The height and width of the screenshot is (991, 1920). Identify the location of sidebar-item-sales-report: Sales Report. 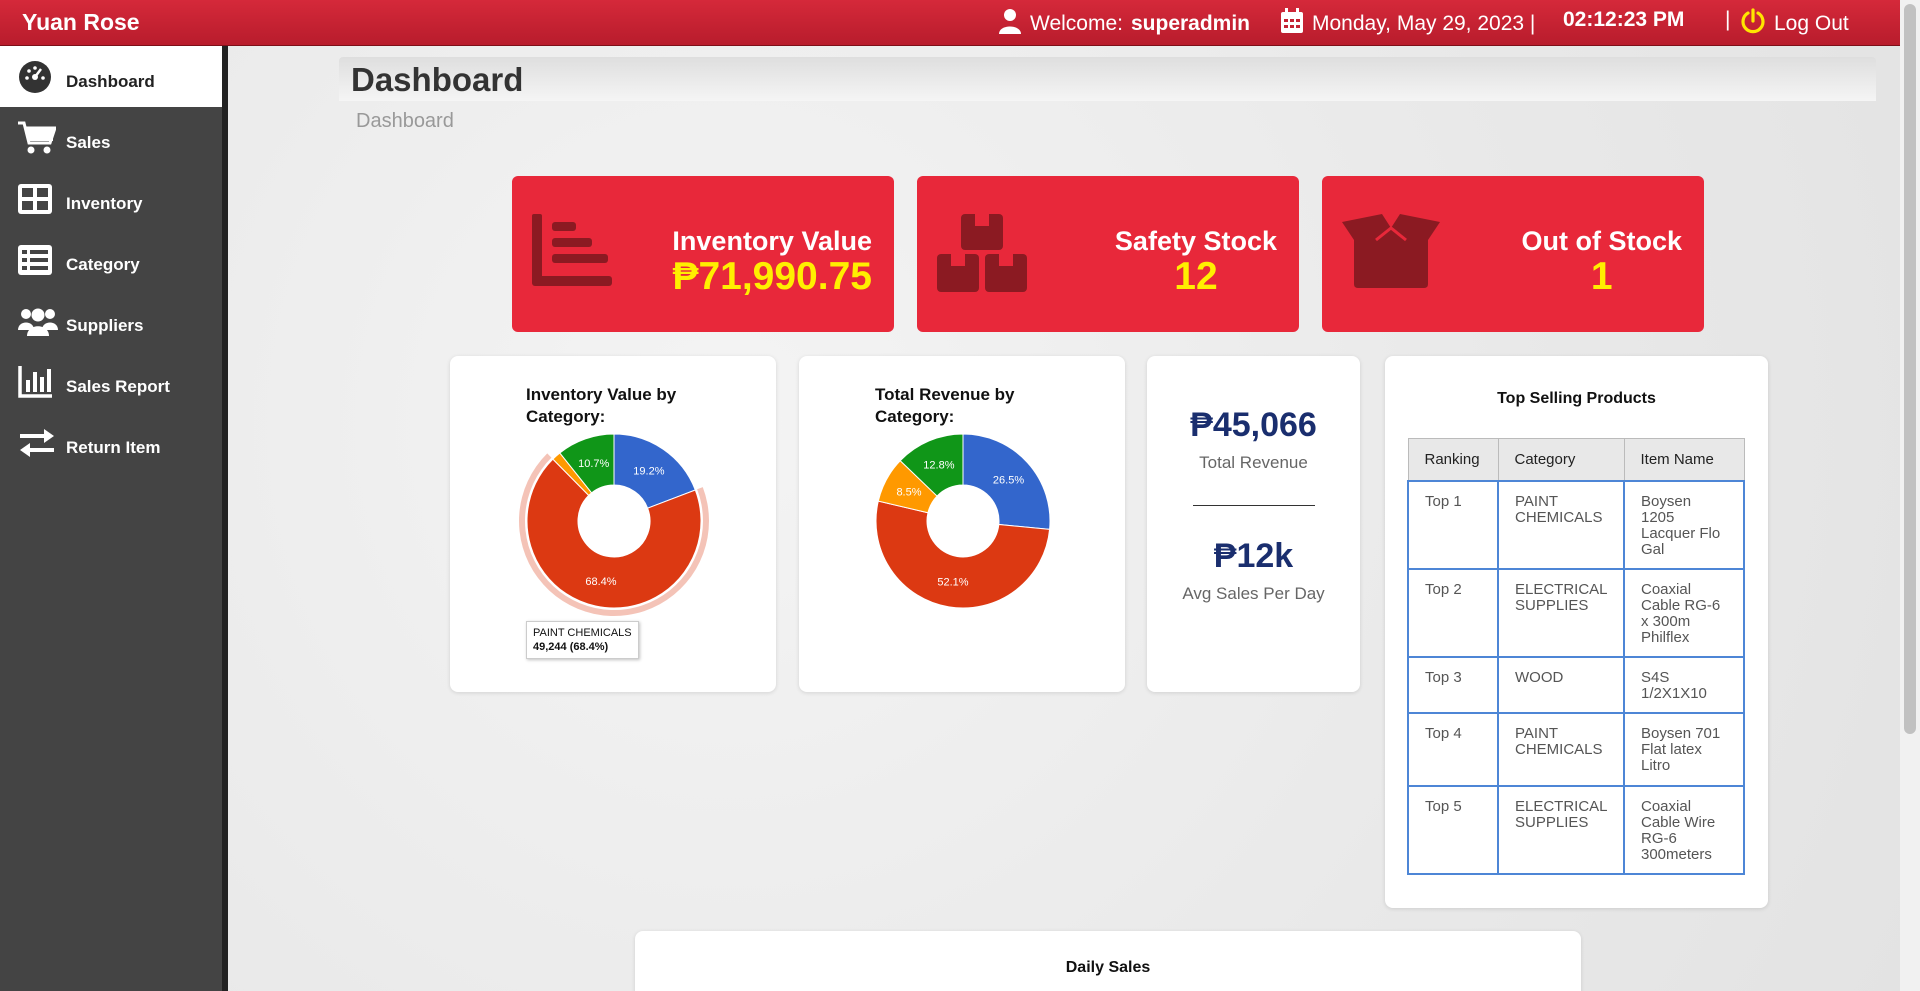
(111, 381).